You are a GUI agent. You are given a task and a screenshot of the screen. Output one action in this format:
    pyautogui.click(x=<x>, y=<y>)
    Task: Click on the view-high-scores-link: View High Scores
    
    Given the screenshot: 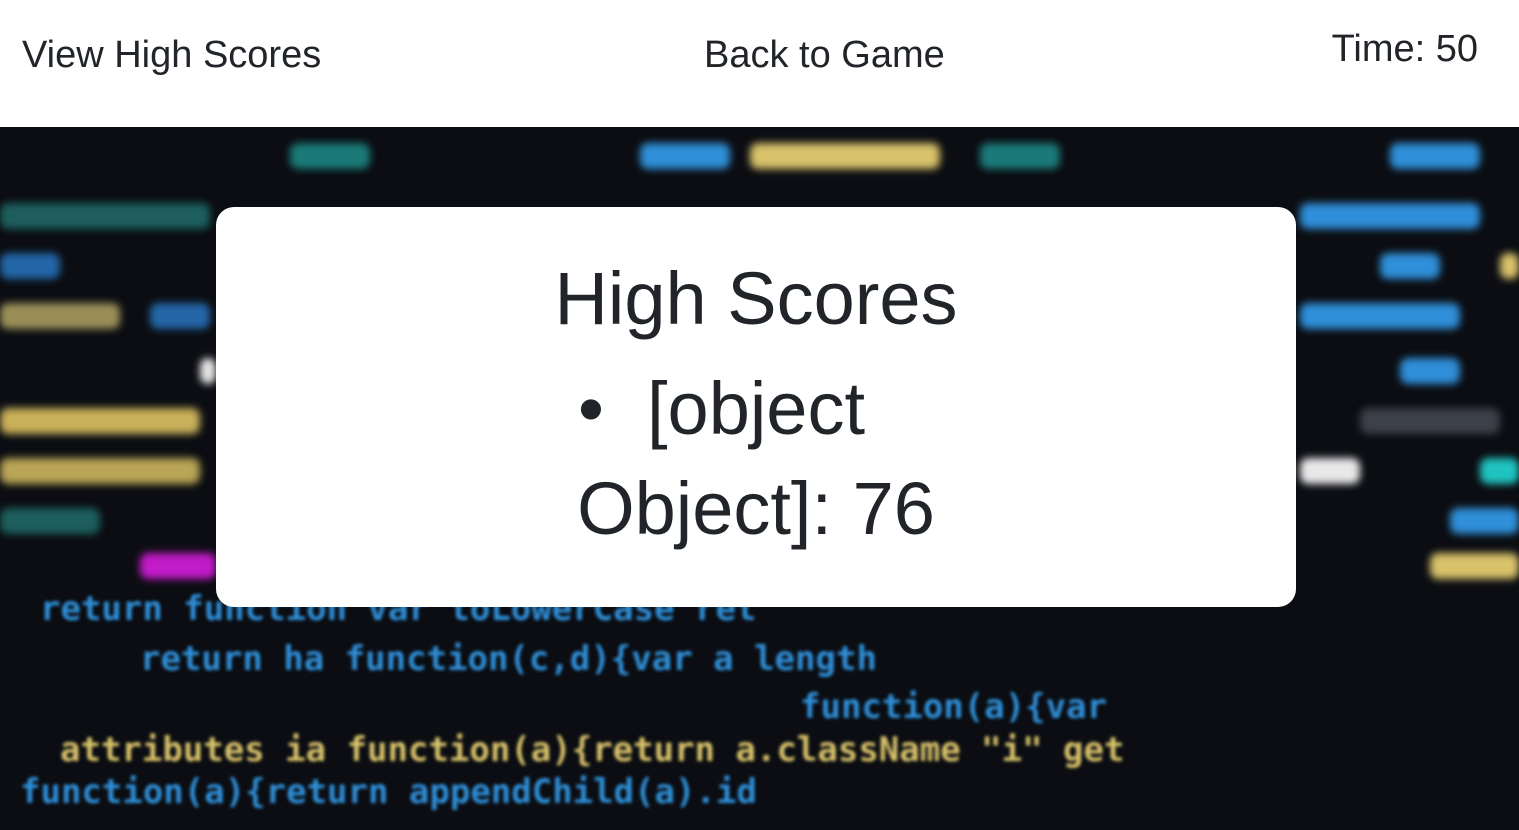 What is the action you would take?
    pyautogui.click(x=171, y=55)
    